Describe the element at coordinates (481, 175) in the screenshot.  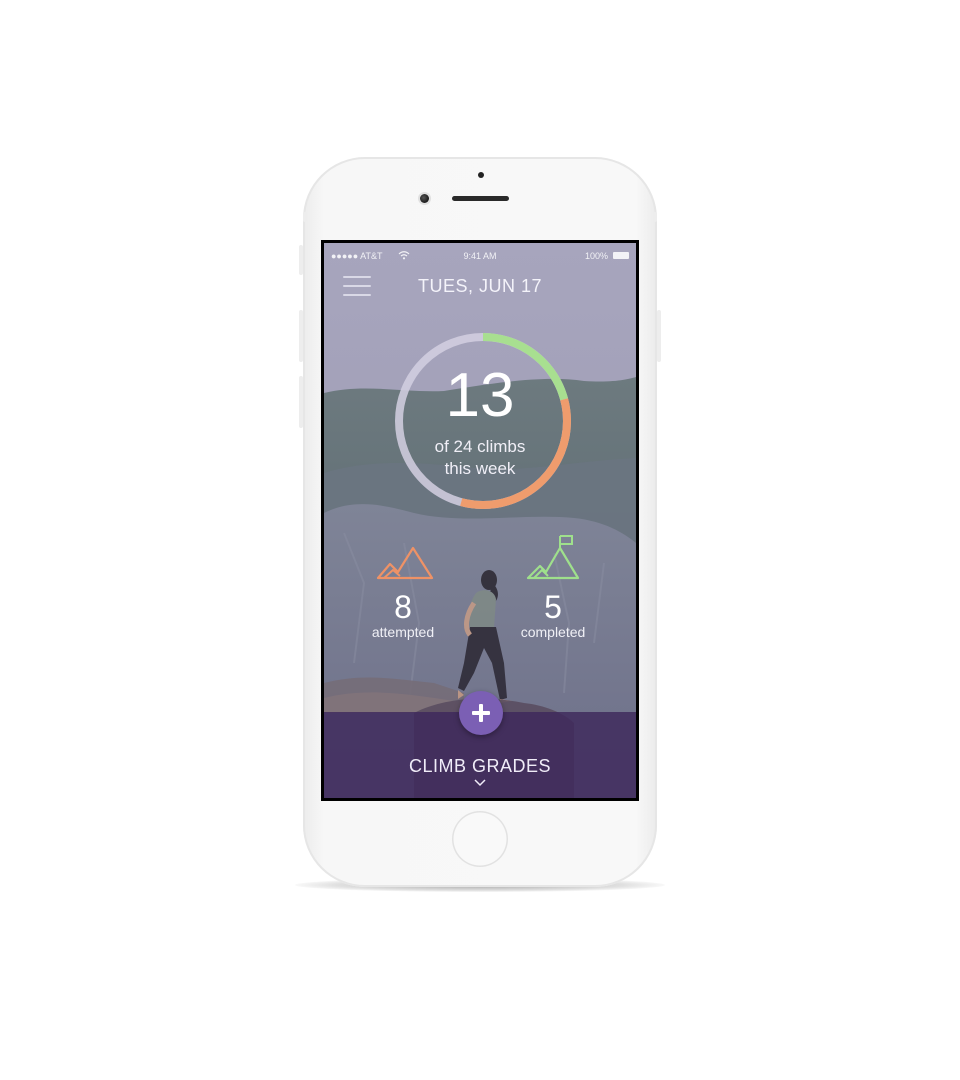
I see `proximity-sensor` at that location.